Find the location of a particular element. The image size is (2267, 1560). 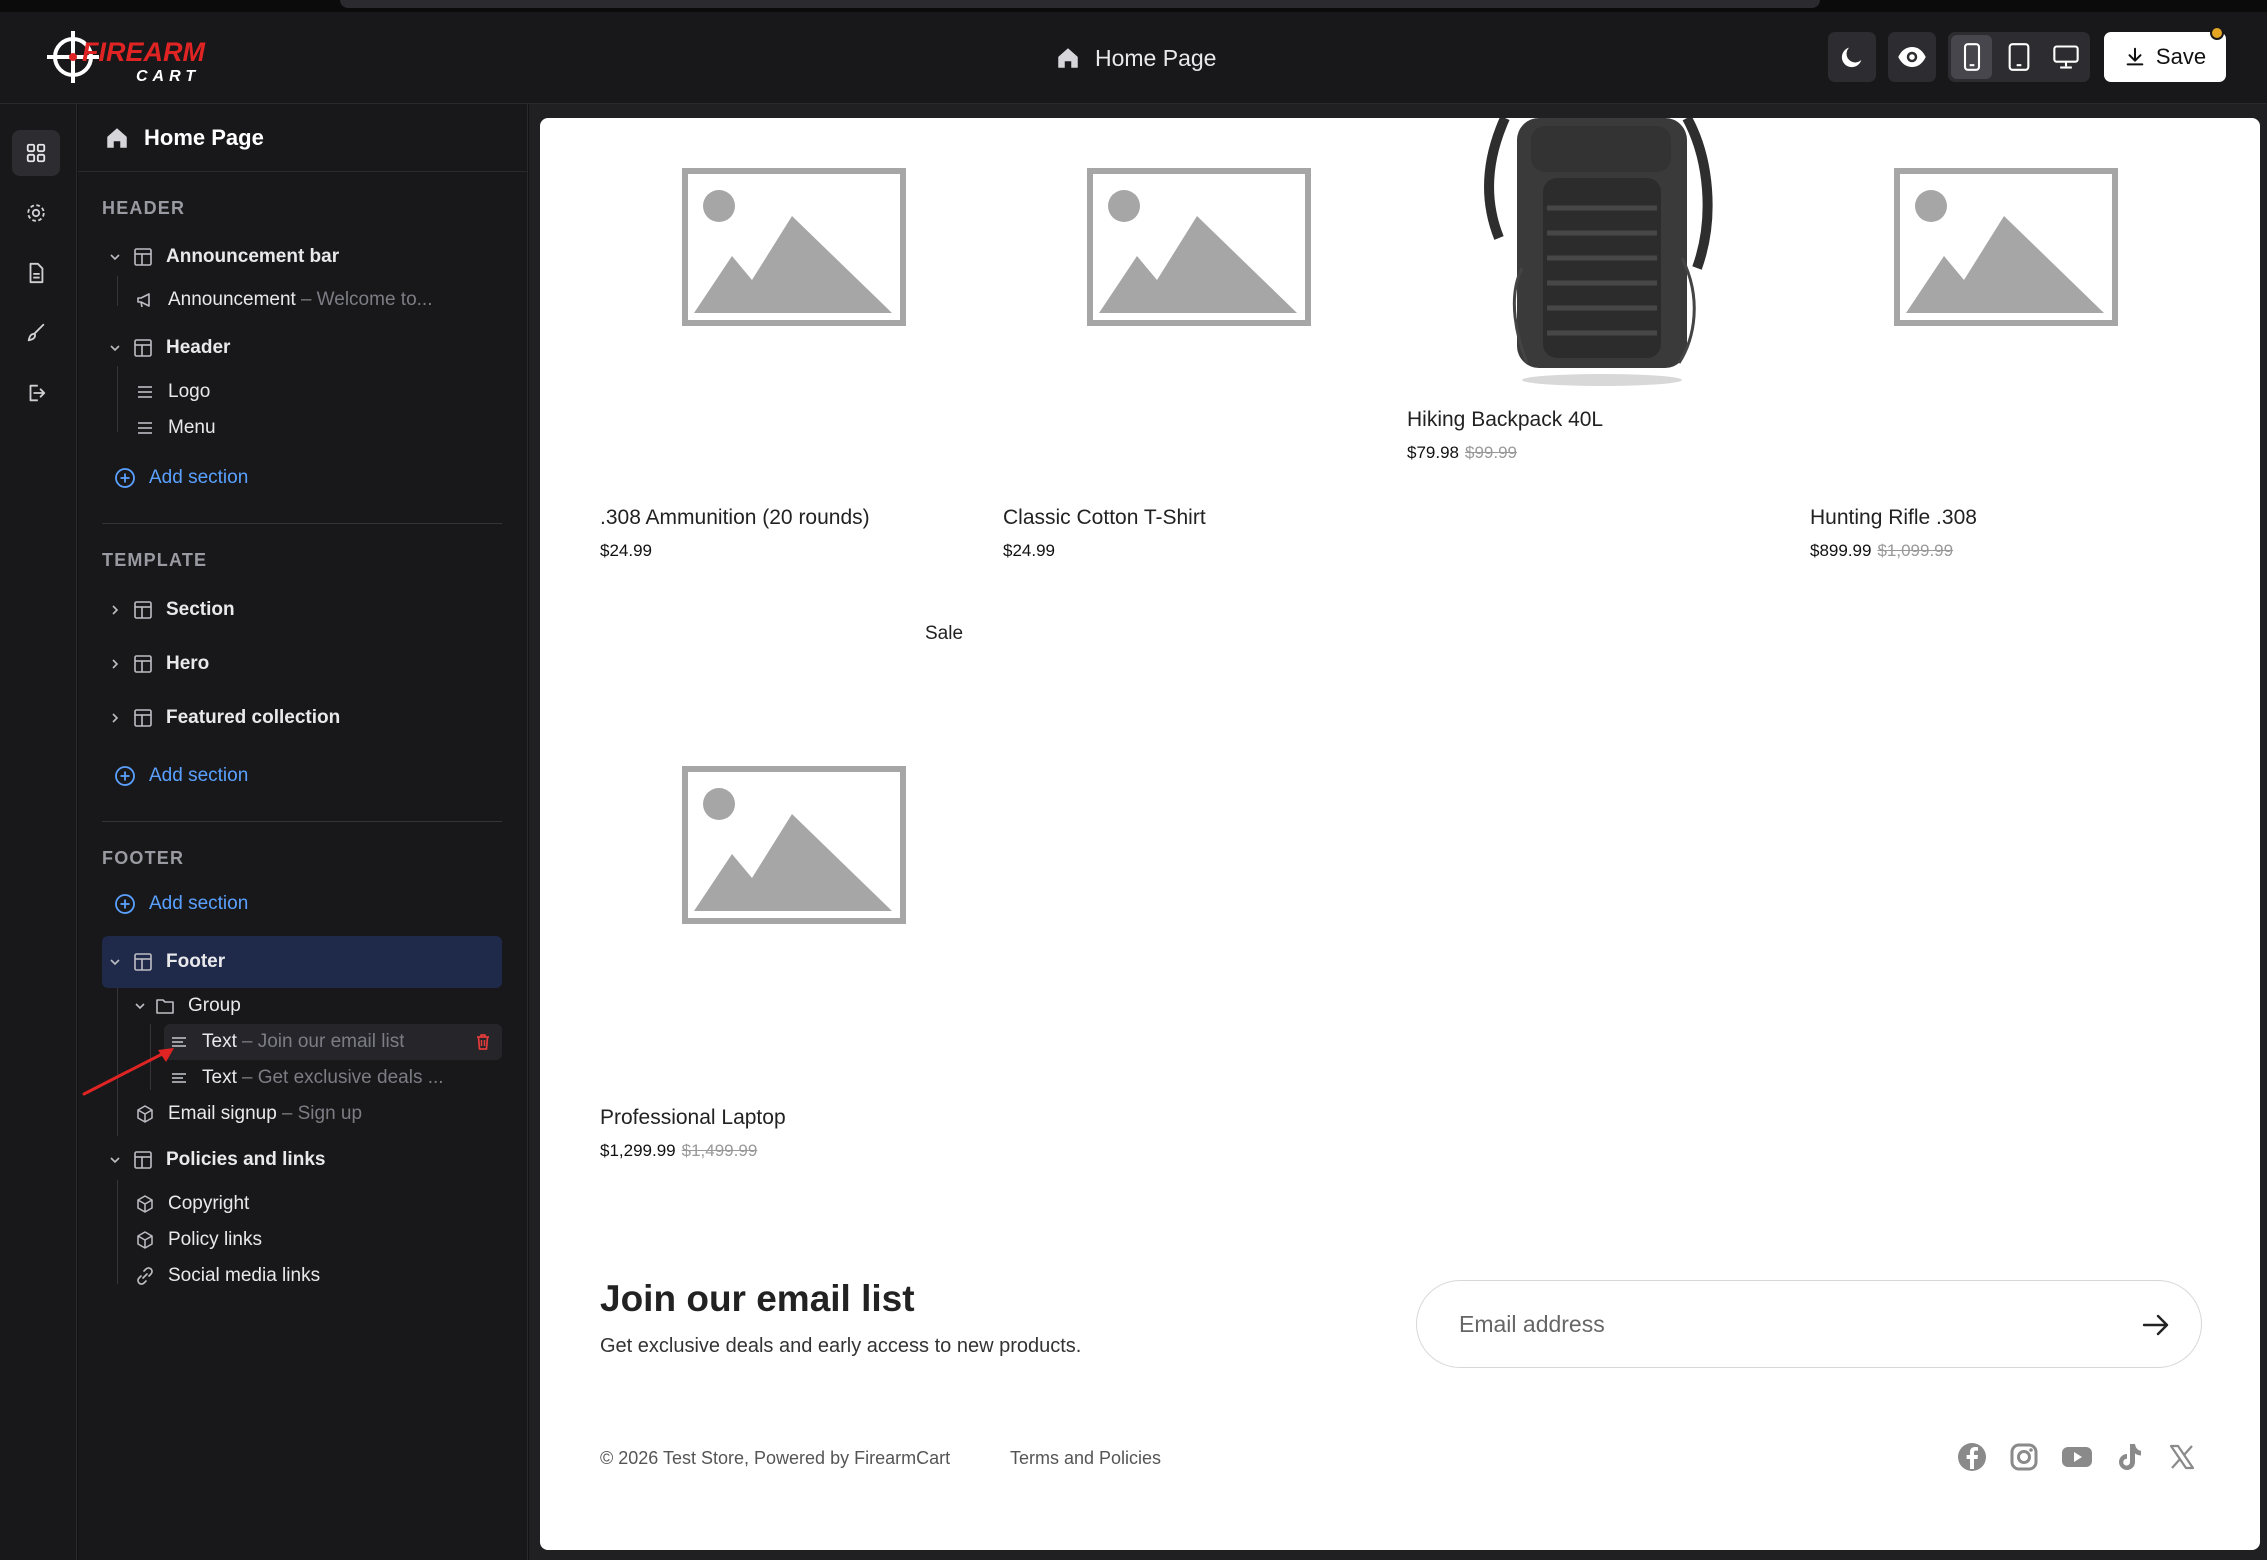

tree-item-section: Section is located at coordinates (302, 610).